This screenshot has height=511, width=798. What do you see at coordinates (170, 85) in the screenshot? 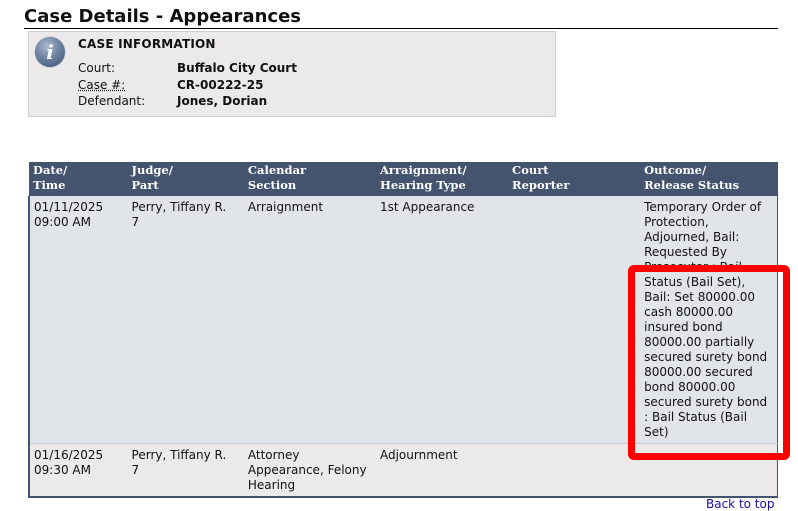
I see `case-number-field: Case #: CR-00222-25` at bounding box center [170, 85].